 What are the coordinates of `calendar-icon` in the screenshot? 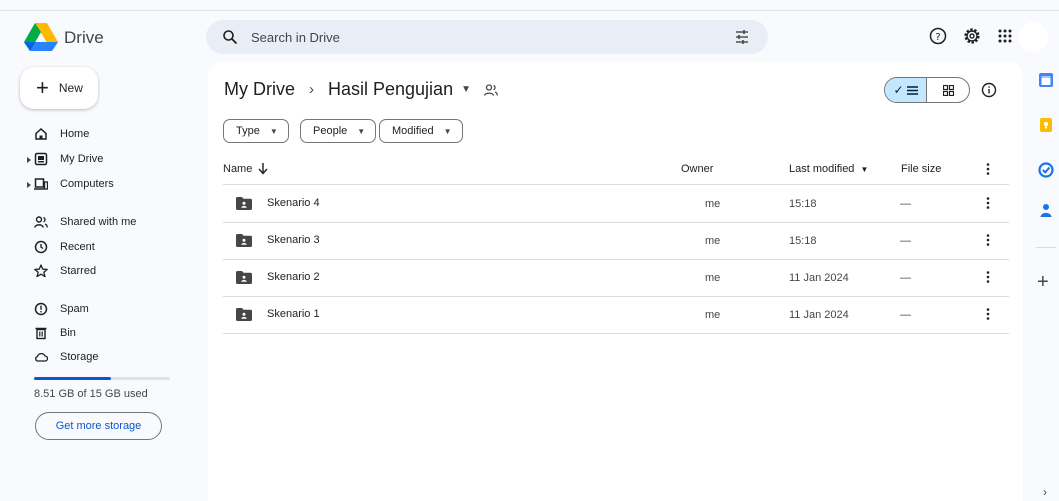 It's located at (1046, 80).